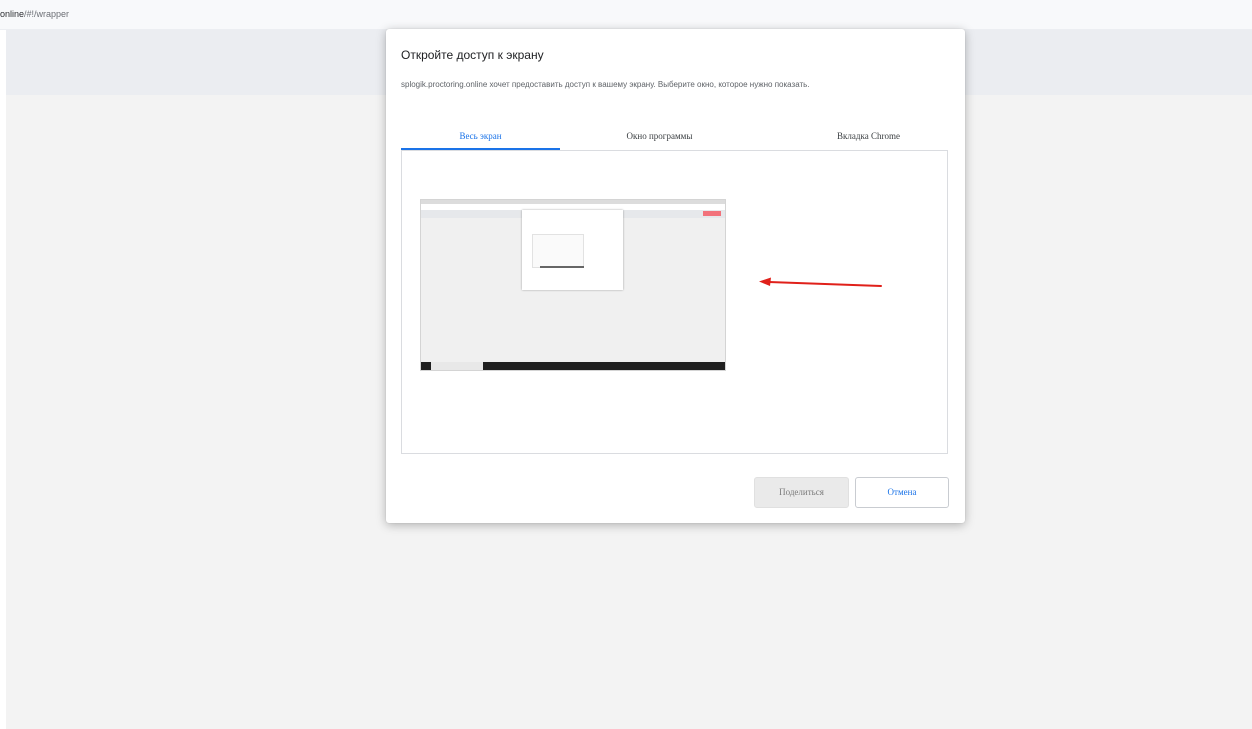 The height and width of the screenshot is (729, 1252). I want to click on address-bar: online/#!/wrapper, so click(626, 15).